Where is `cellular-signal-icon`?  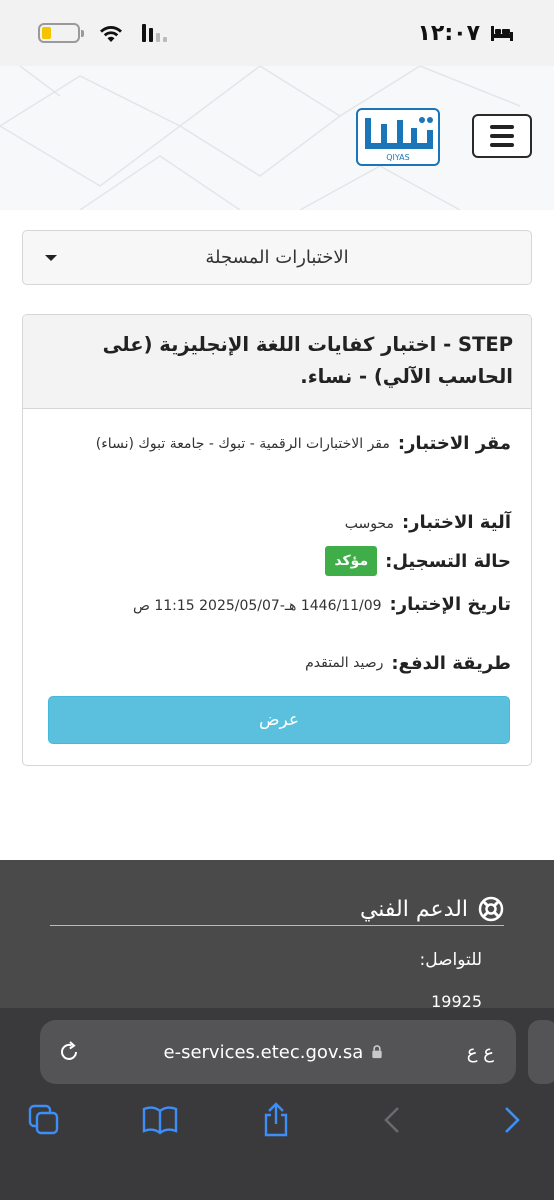 cellular-signal-icon is located at coordinates (154, 33).